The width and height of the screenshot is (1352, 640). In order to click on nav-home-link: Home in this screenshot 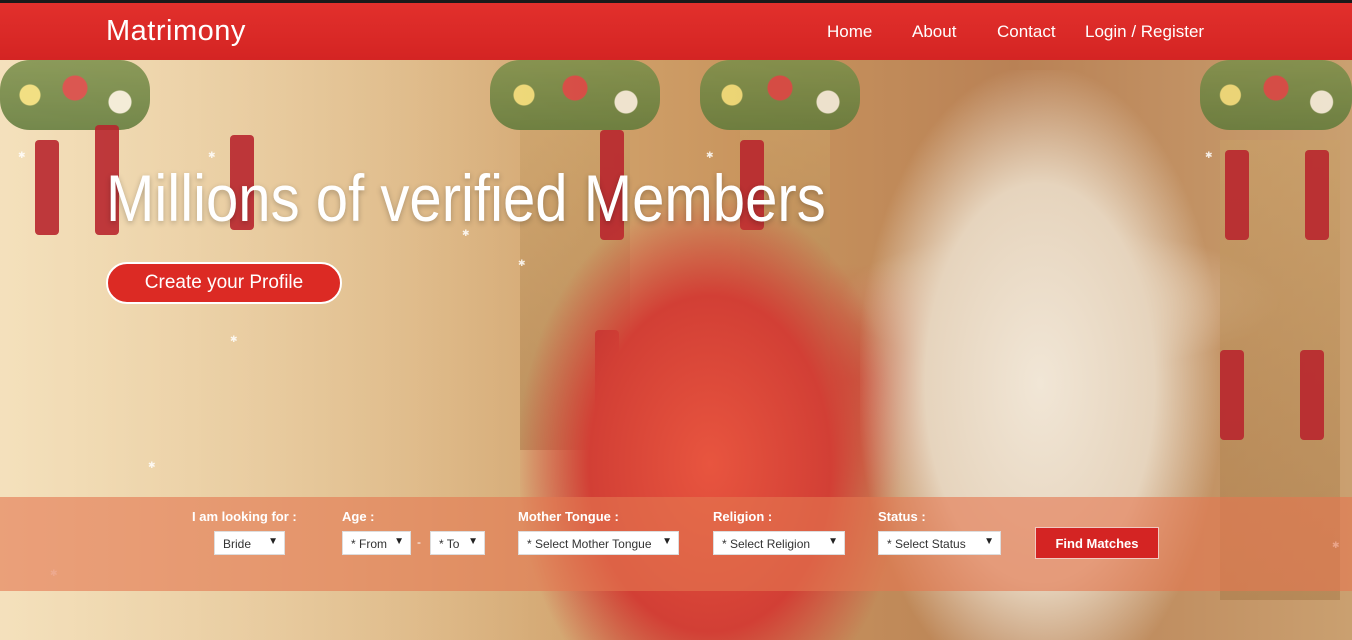, I will do `click(849, 32)`.